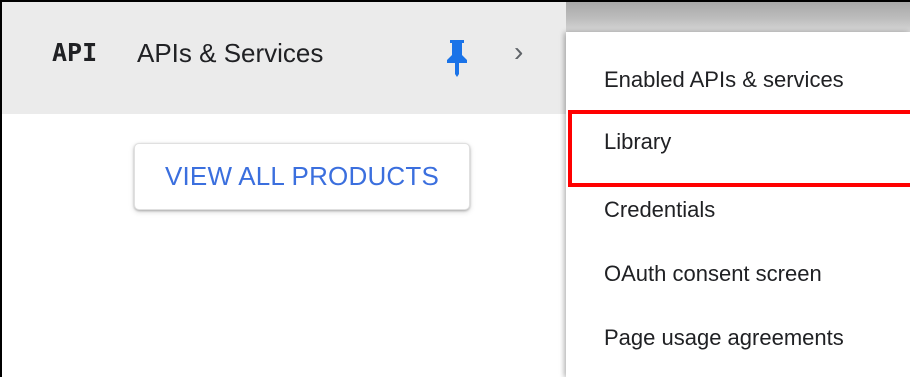 The image size is (910, 377). I want to click on chevron-right-icon: ›, so click(518, 52).